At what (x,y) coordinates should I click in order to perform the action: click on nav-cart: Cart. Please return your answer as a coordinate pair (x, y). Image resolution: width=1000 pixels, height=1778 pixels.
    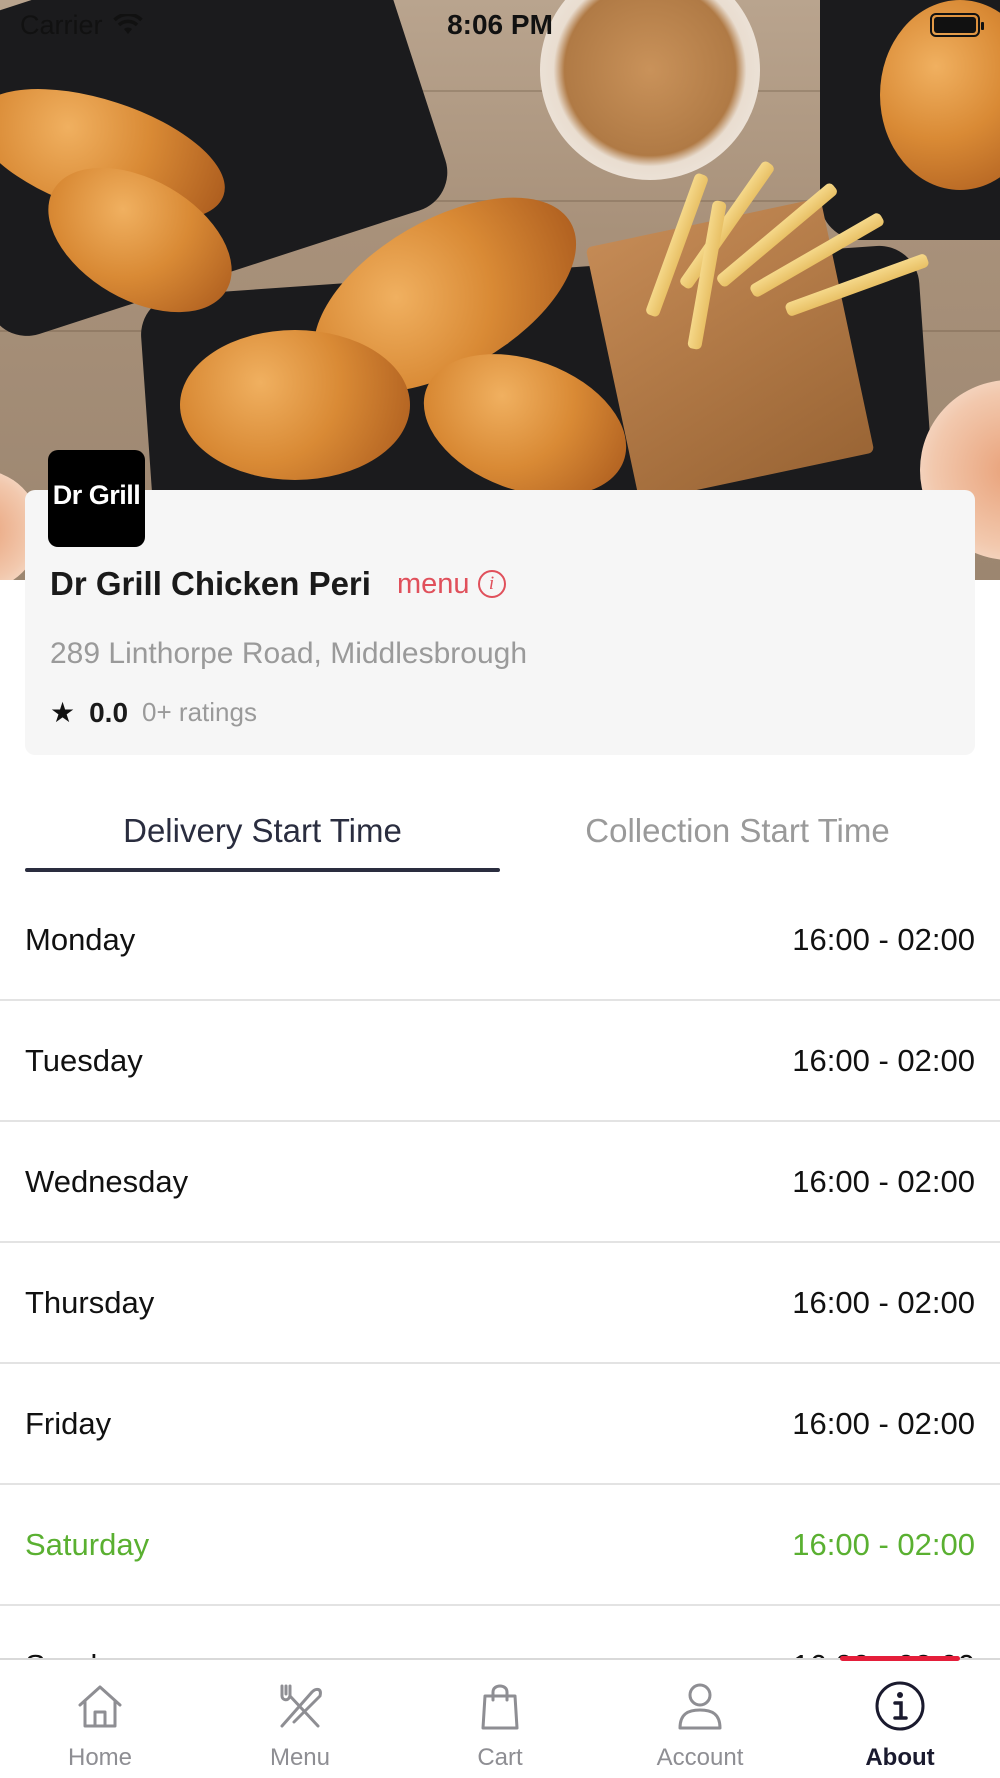
    Looking at the image, I should click on (500, 1719).